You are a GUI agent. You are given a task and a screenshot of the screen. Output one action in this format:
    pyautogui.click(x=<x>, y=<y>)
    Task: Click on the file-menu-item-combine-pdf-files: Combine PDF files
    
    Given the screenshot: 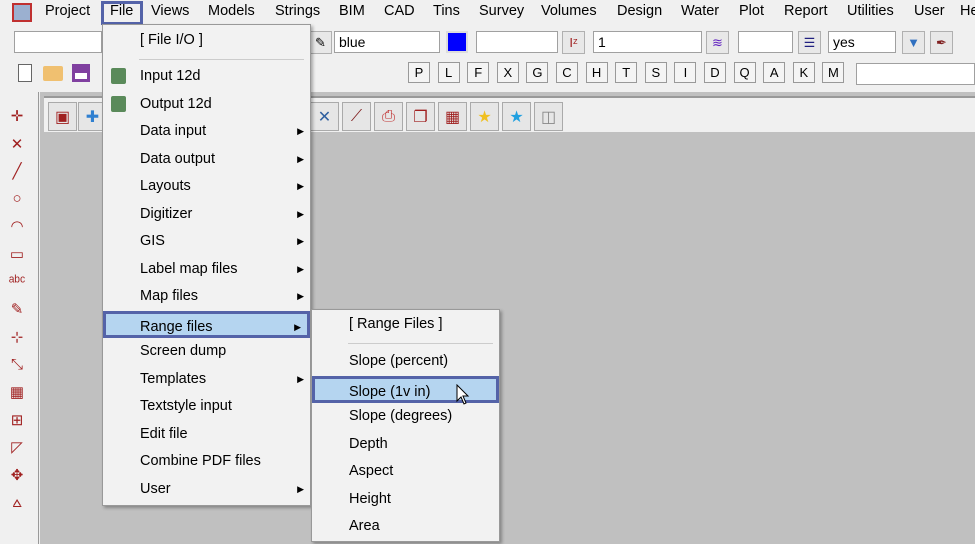 What is the action you would take?
    pyautogui.click(x=206, y=461)
    